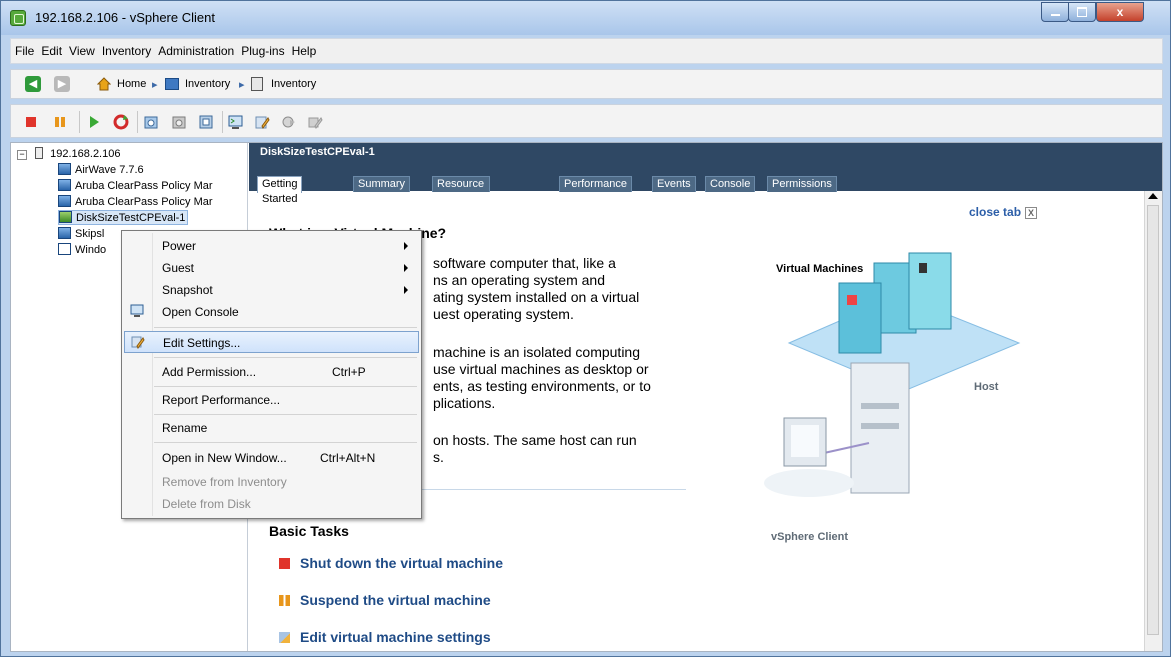 The height and width of the screenshot is (657, 1171). Describe the element at coordinates (271, 312) in the screenshot. I see `menu-item-open-console: Open Console` at that location.